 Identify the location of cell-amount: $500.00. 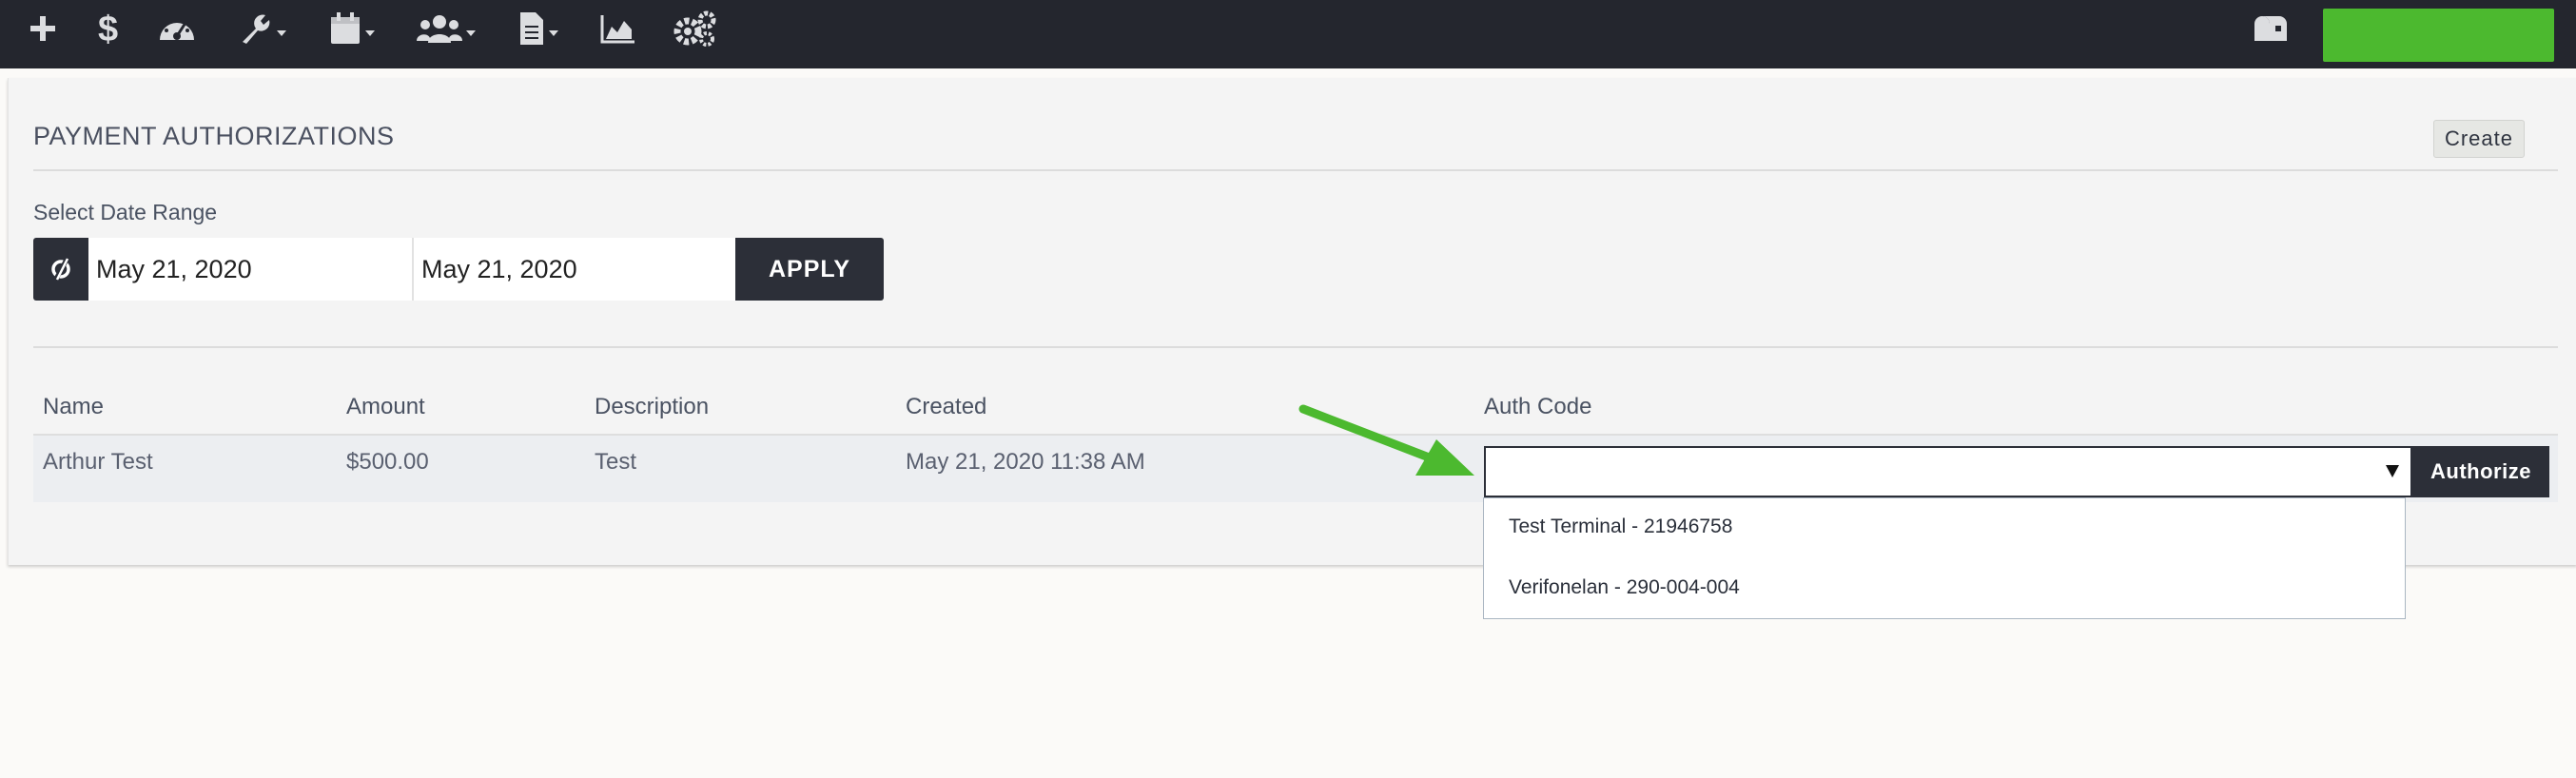
(387, 462).